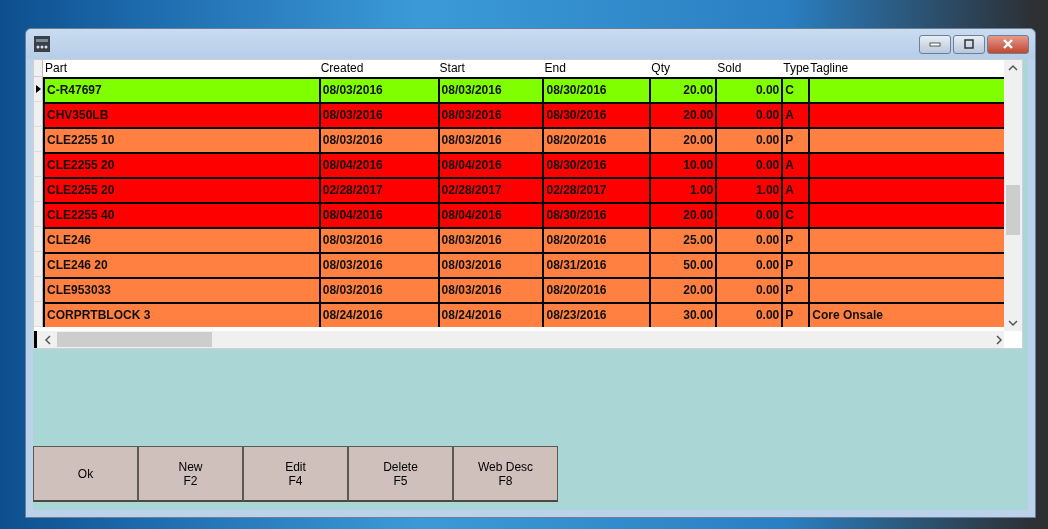 Image resolution: width=1048 pixels, height=529 pixels. I want to click on action-button: Web Desc F8, so click(505, 474).